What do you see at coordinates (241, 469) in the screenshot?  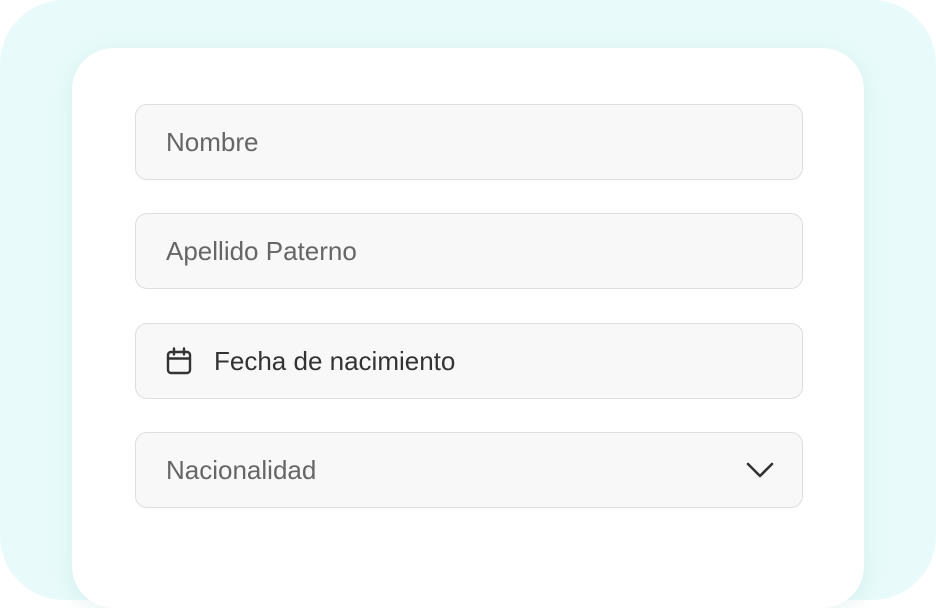 I see `nacionalidad-placeholder: Nacionalidad` at bounding box center [241, 469].